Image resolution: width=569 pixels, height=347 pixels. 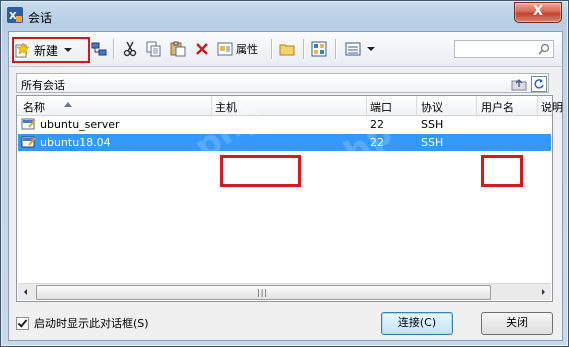 I want to click on new-session-button: 新建, so click(x=51, y=50).